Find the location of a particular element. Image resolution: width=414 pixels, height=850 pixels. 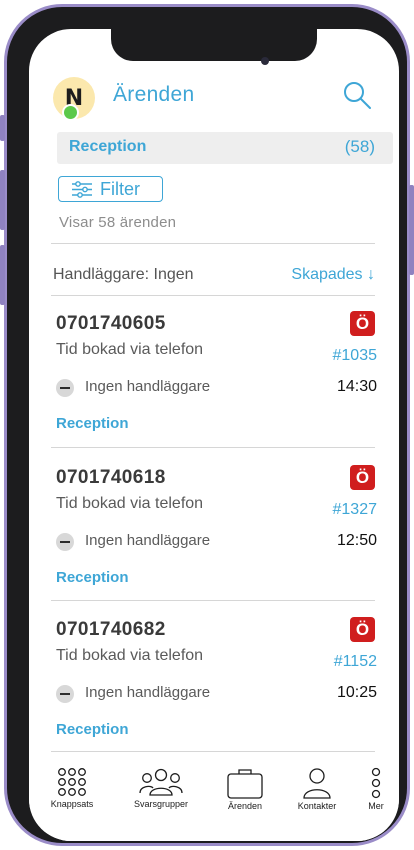

nav-item-keypad: Knappsats is located at coordinates (72, 788).